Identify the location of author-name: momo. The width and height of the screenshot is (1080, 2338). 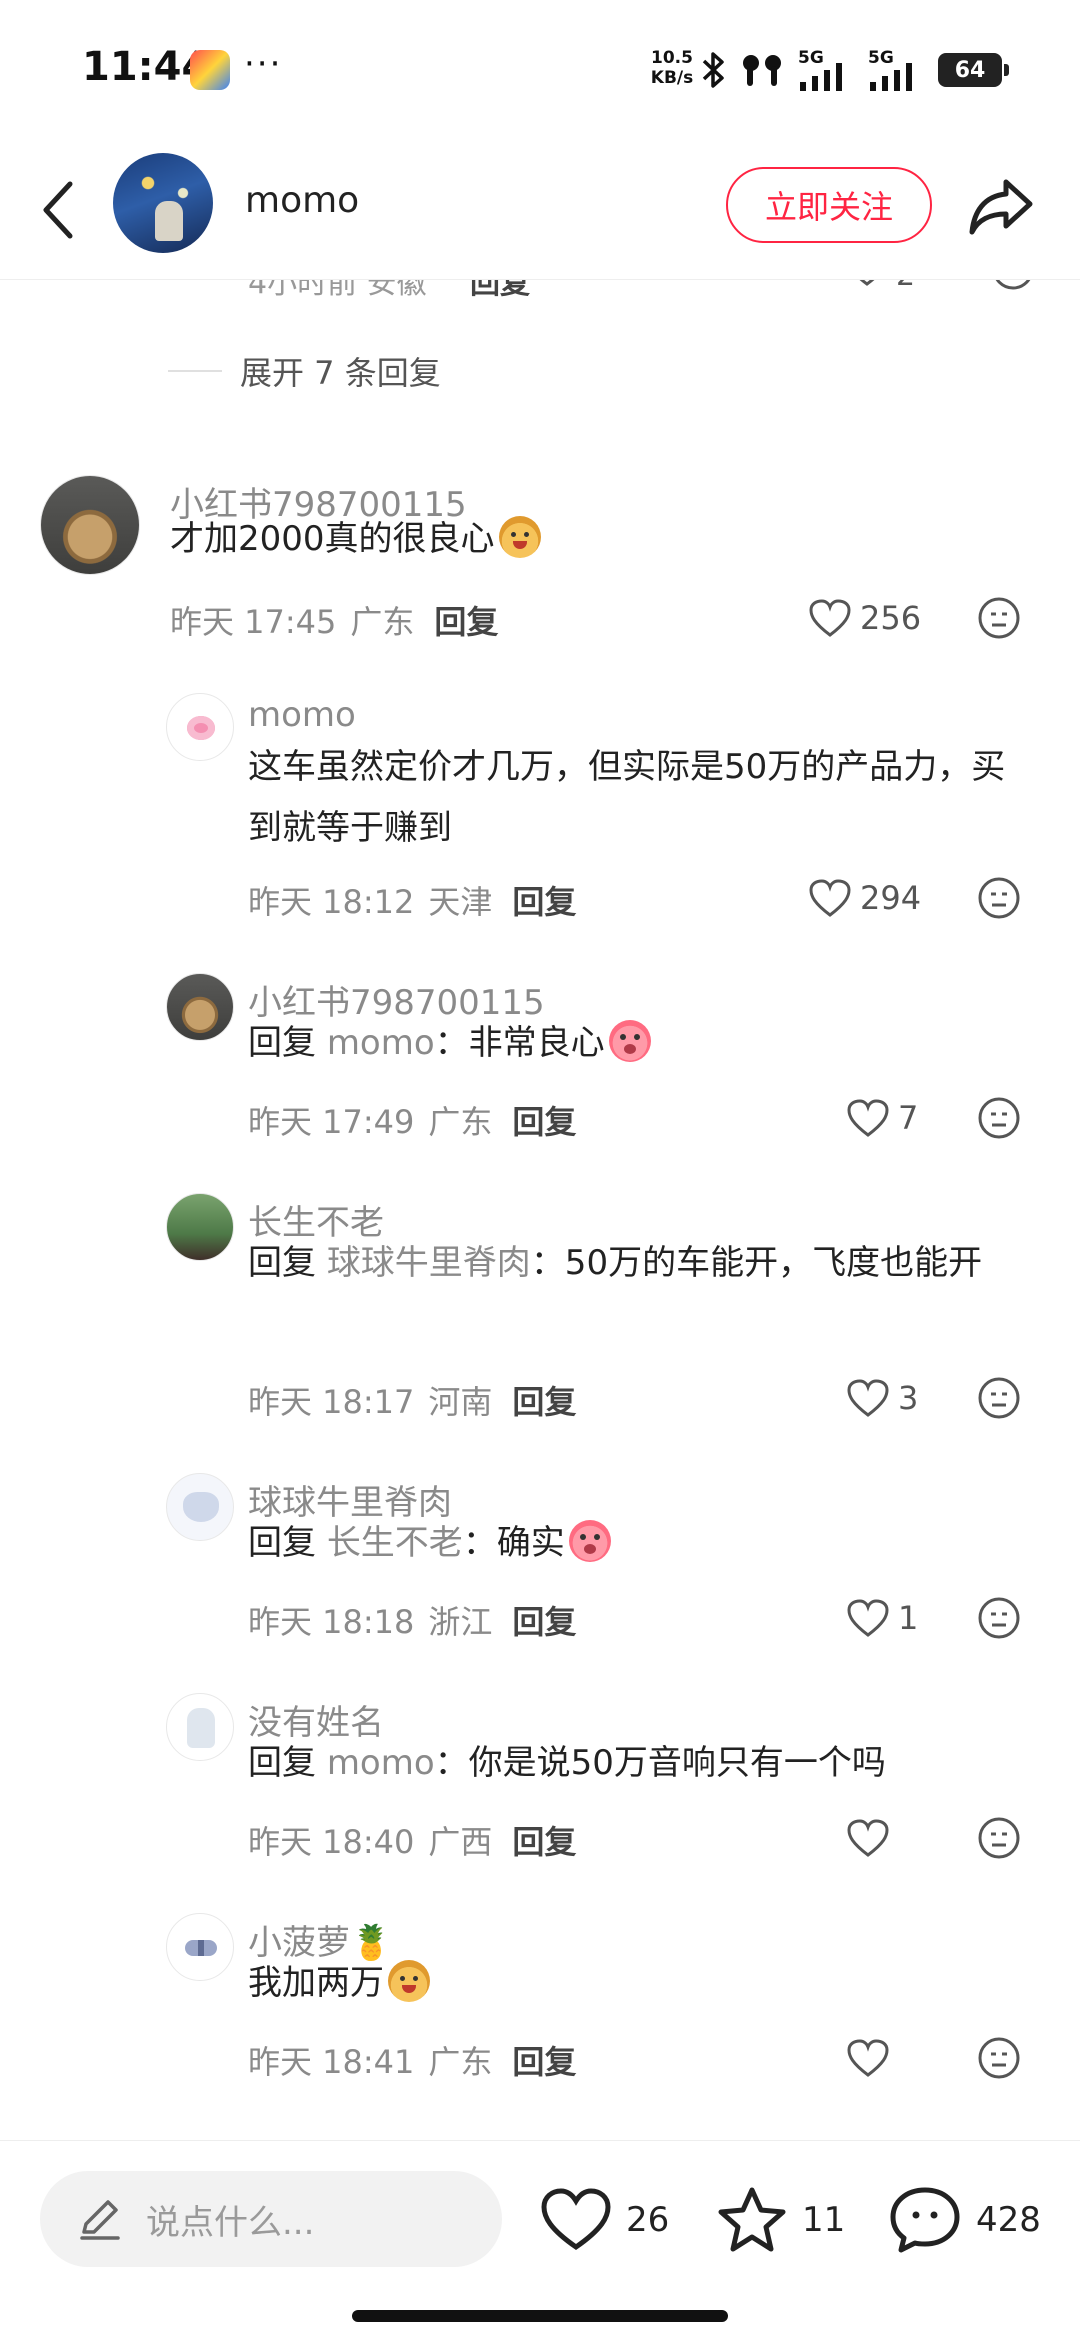
(302, 200).